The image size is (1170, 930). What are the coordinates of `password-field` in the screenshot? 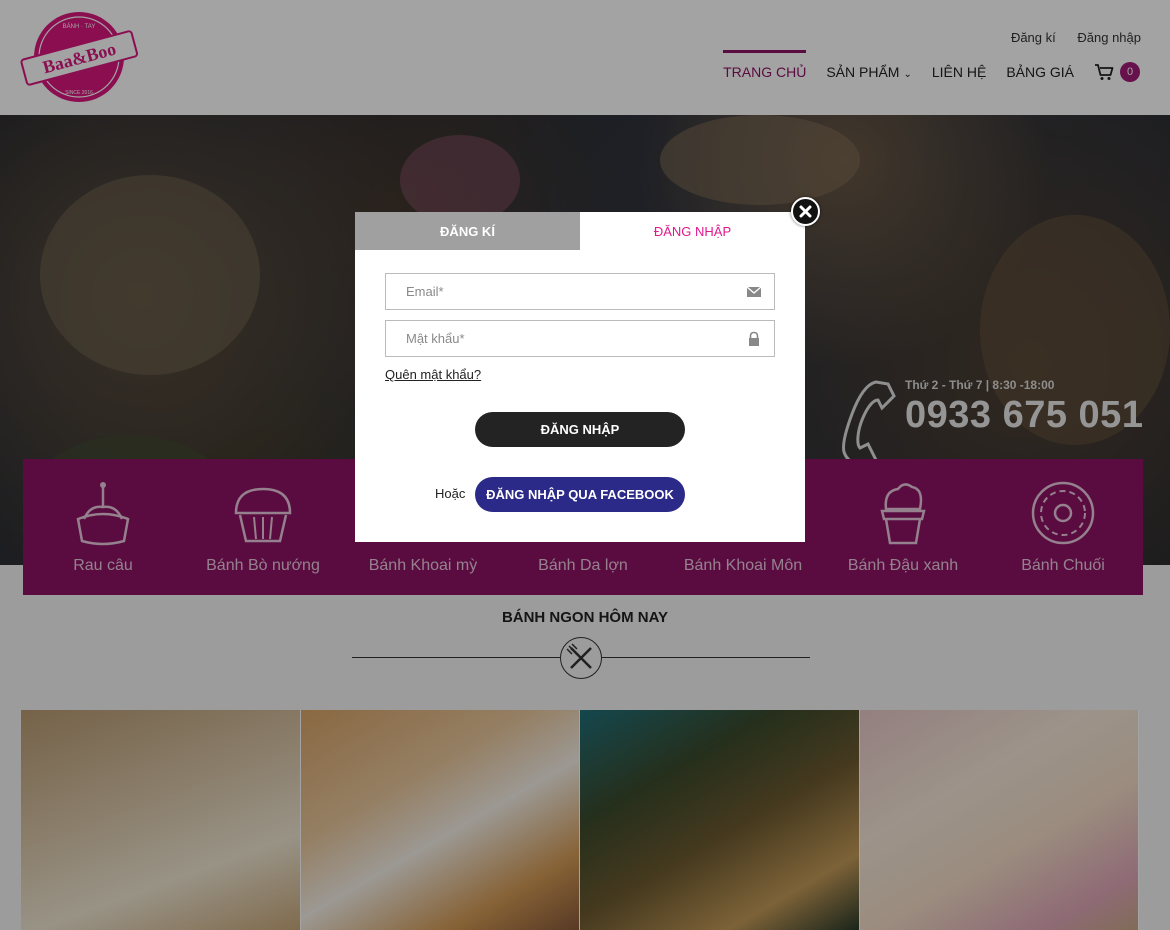 It's located at (580, 338).